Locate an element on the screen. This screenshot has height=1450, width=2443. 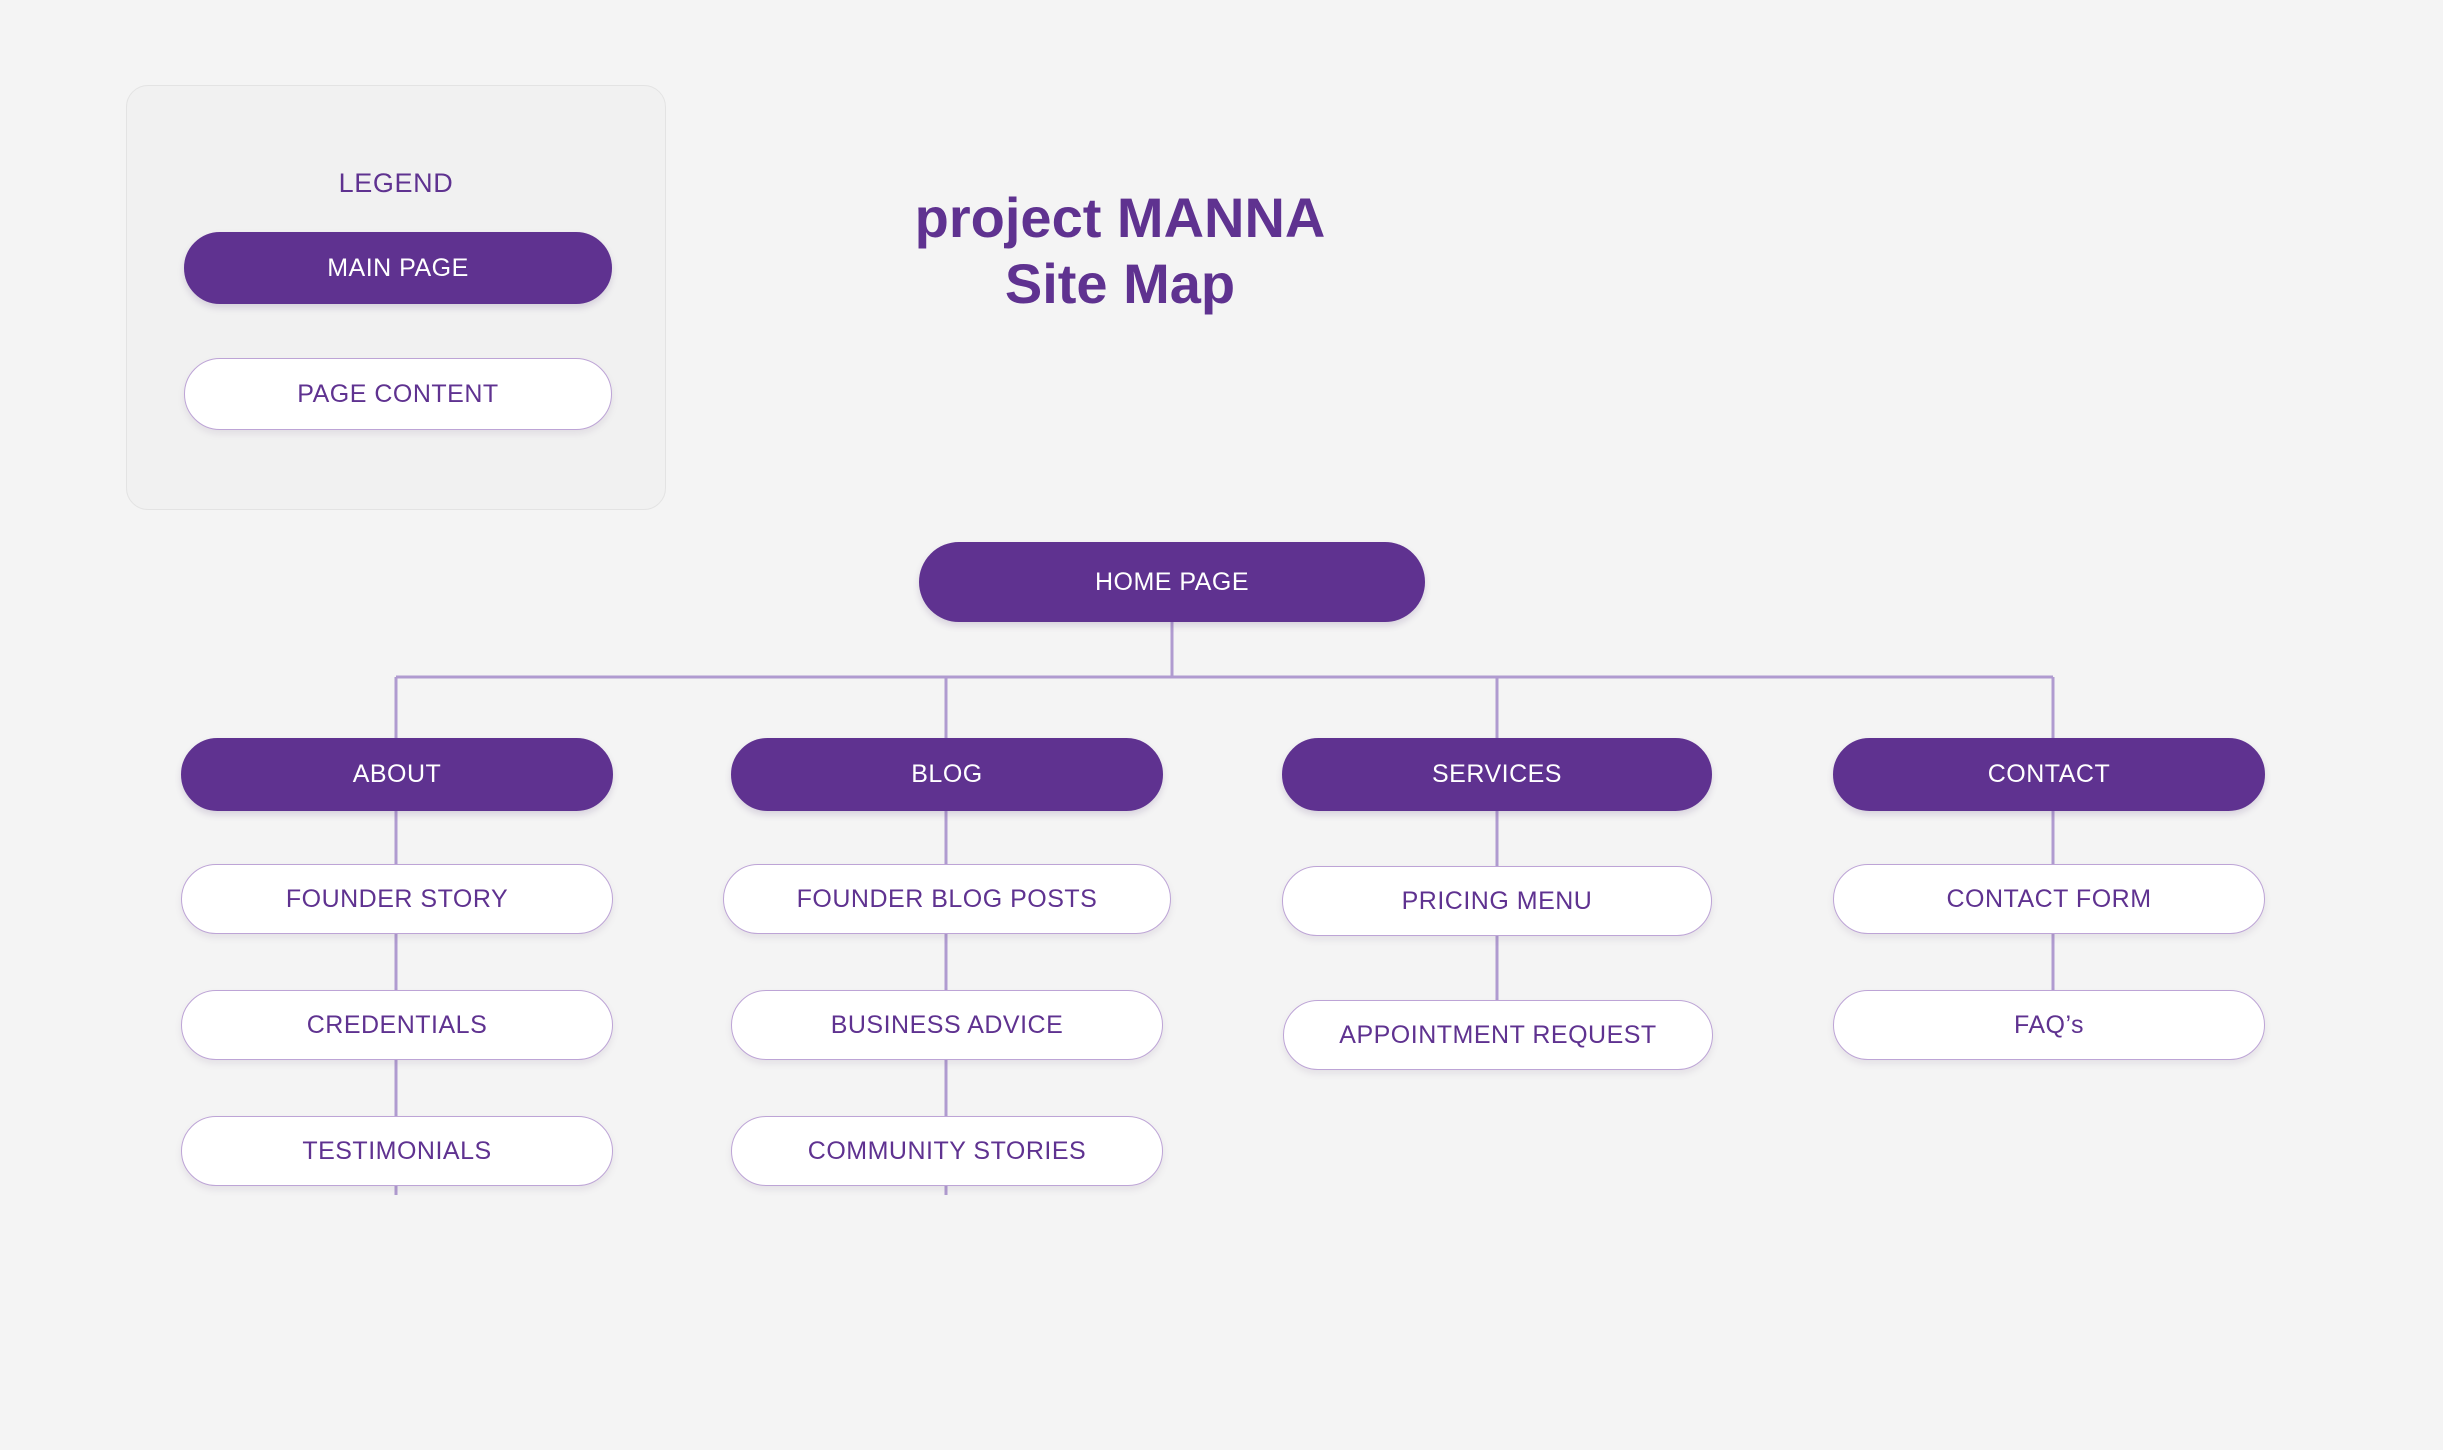
node-services: SERVICES is located at coordinates (1497, 774).